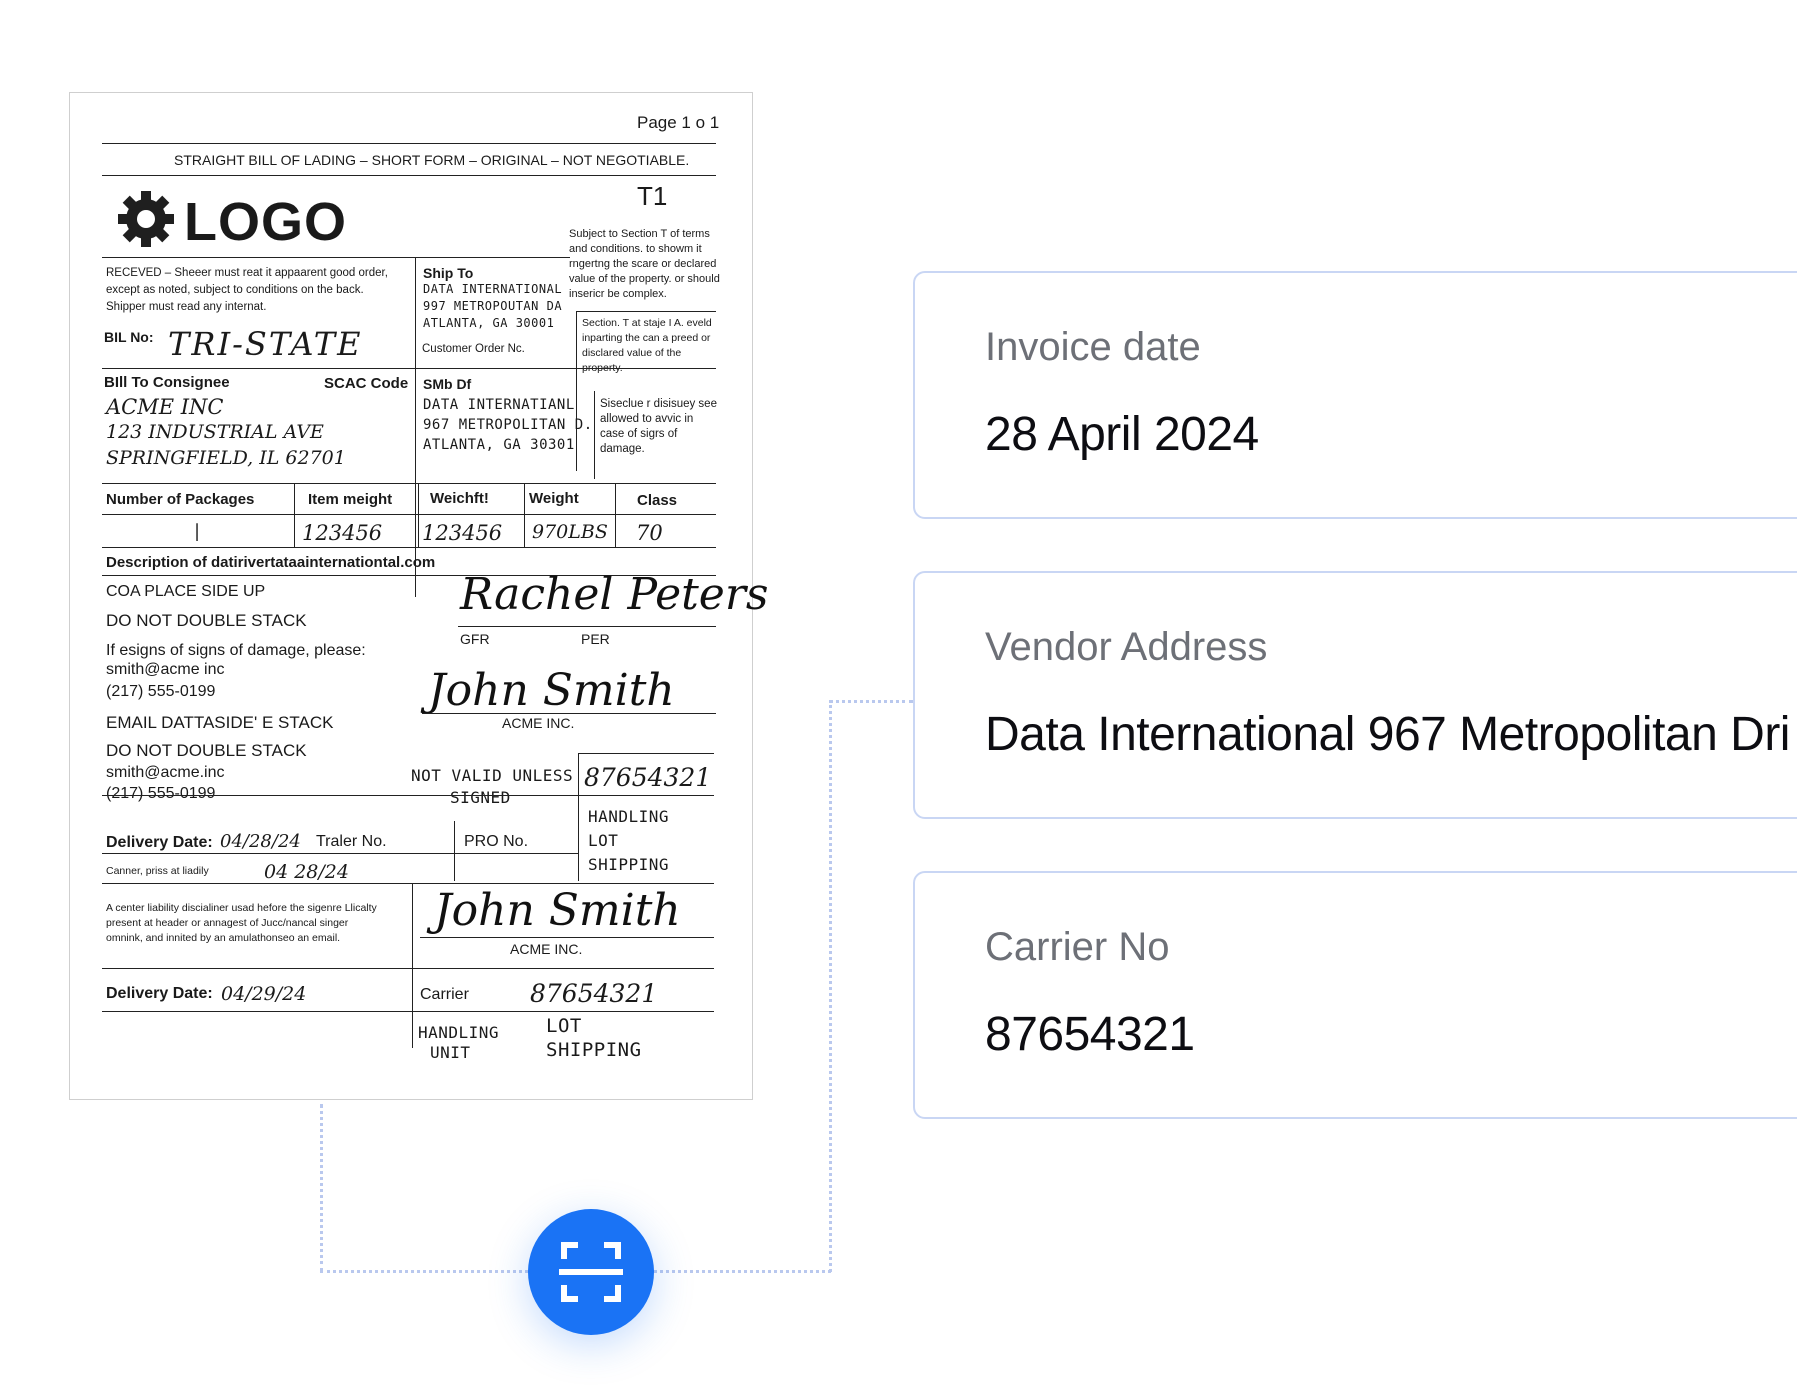 This screenshot has height=1392, width=1797. I want to click on carrier-value: 87654321, so click(594, 993).